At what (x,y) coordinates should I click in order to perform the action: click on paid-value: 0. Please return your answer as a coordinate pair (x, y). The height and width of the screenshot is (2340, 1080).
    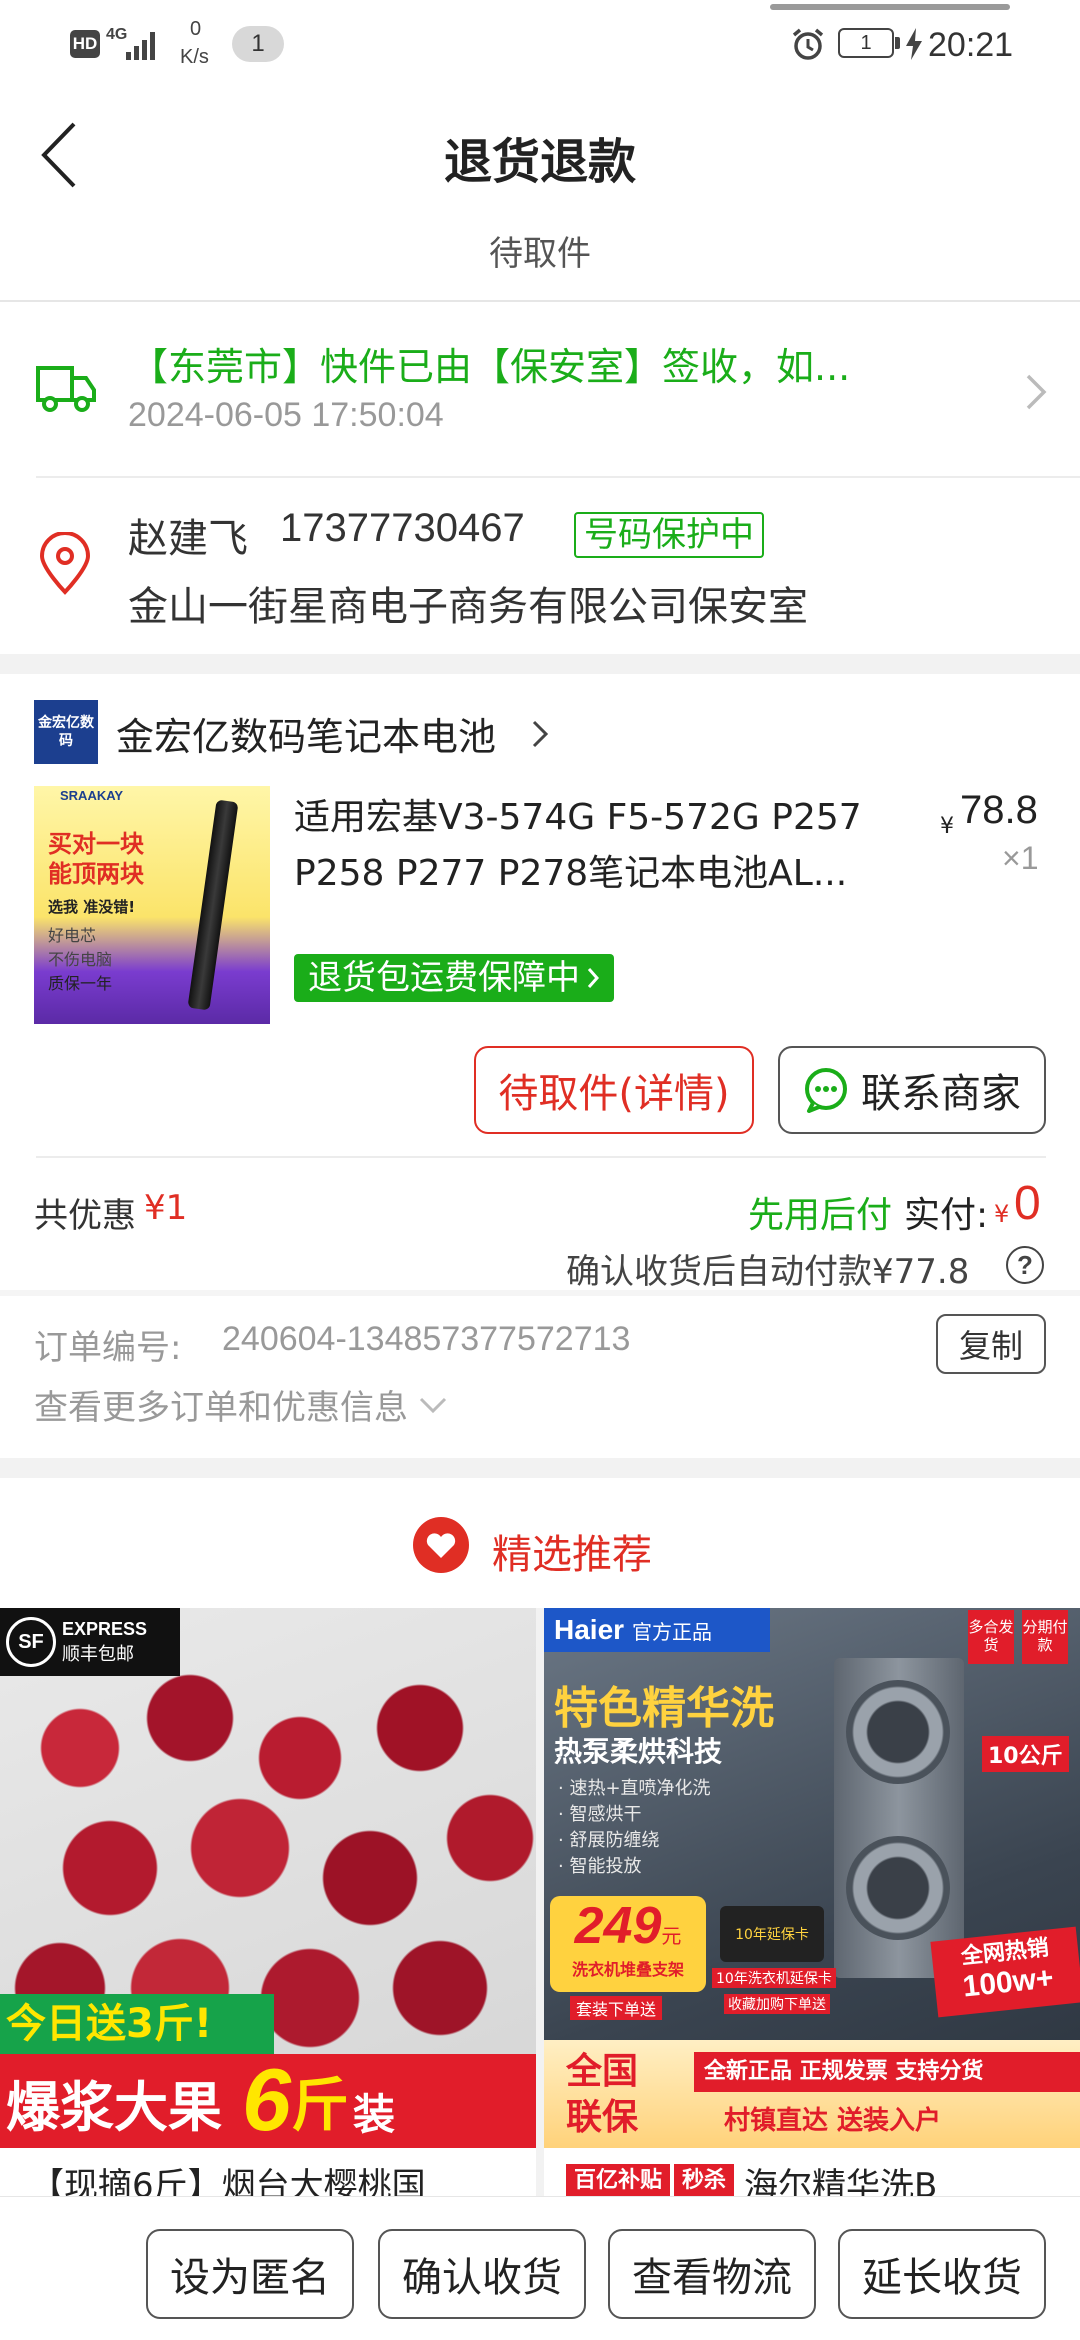
    Looking at the image, I should click on (1027, 1203).